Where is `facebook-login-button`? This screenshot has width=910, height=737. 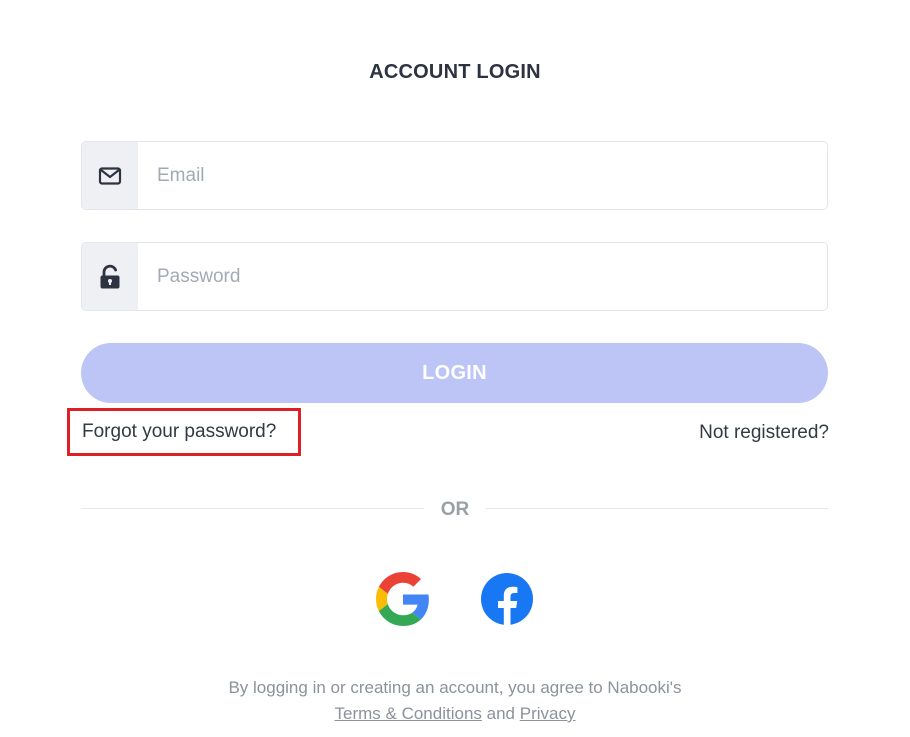
facebook-login-button is located at coordinates (507, 599).